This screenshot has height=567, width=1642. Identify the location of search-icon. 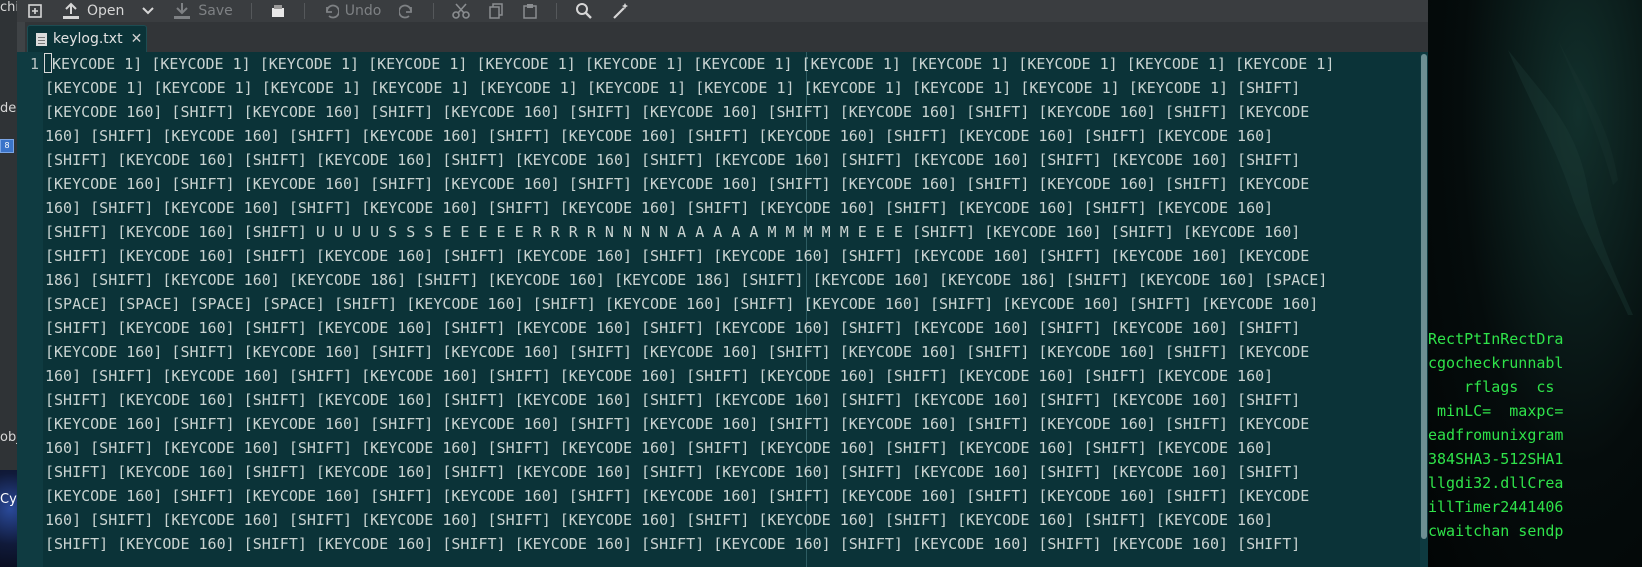
(584, 11).